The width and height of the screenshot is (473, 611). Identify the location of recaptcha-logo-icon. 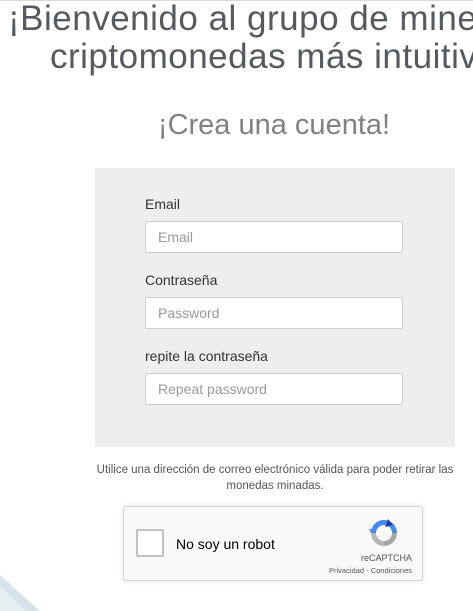
(383, 532).